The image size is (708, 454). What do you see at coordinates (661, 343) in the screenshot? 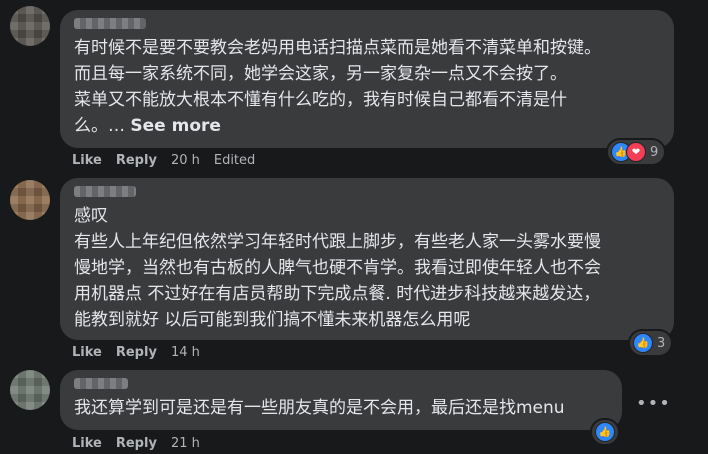
I see `reaction-count: 3` at bounding box center [661, 343].